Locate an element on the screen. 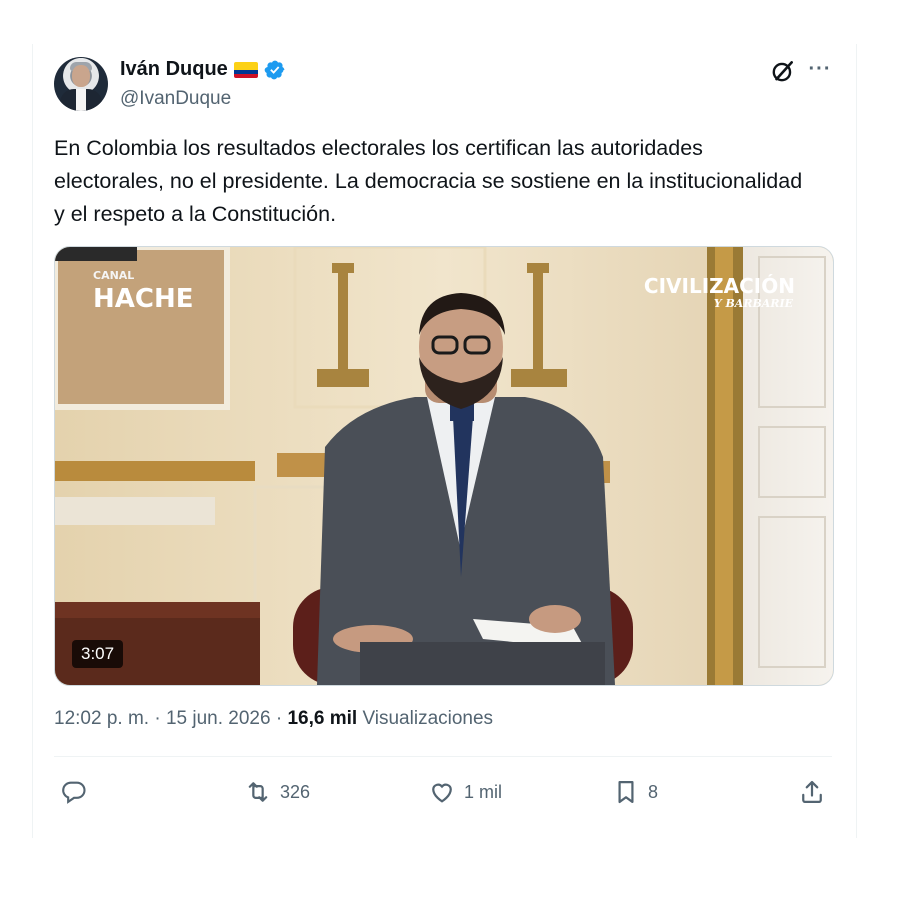  share-button is located at coordinates (812, 792).